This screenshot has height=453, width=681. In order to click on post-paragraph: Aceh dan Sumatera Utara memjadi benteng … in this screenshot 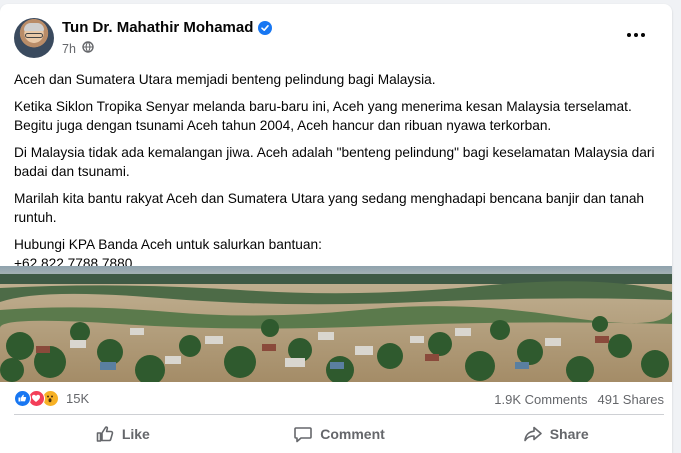, I will do `click(225, 79)`.